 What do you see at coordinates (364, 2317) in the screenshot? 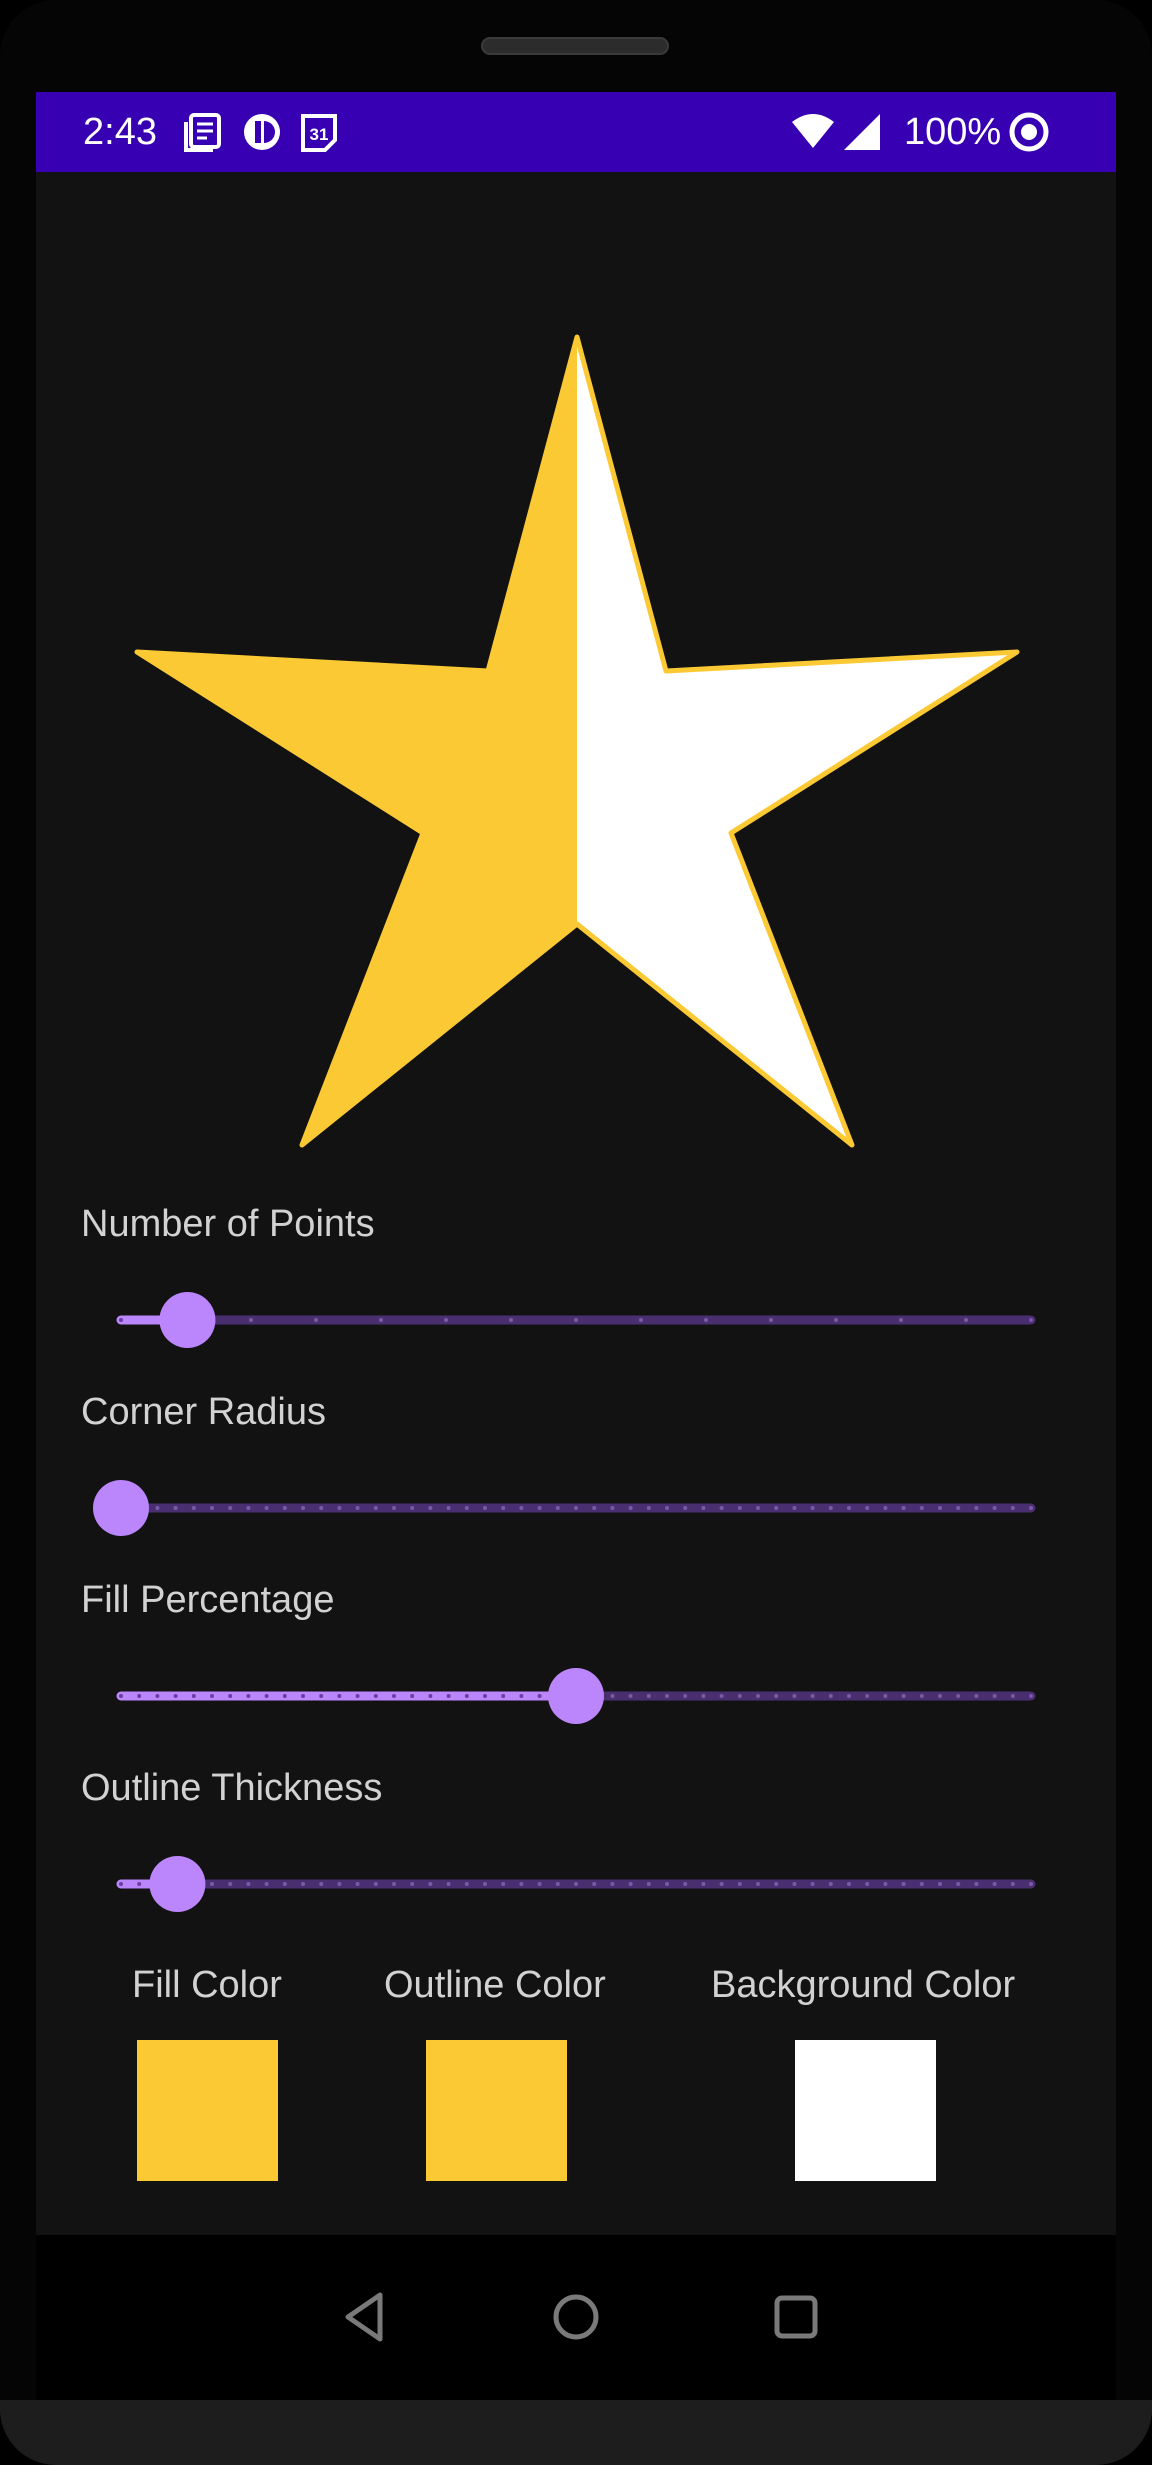
I see `back-icon` at bounding box center [364, 2317].